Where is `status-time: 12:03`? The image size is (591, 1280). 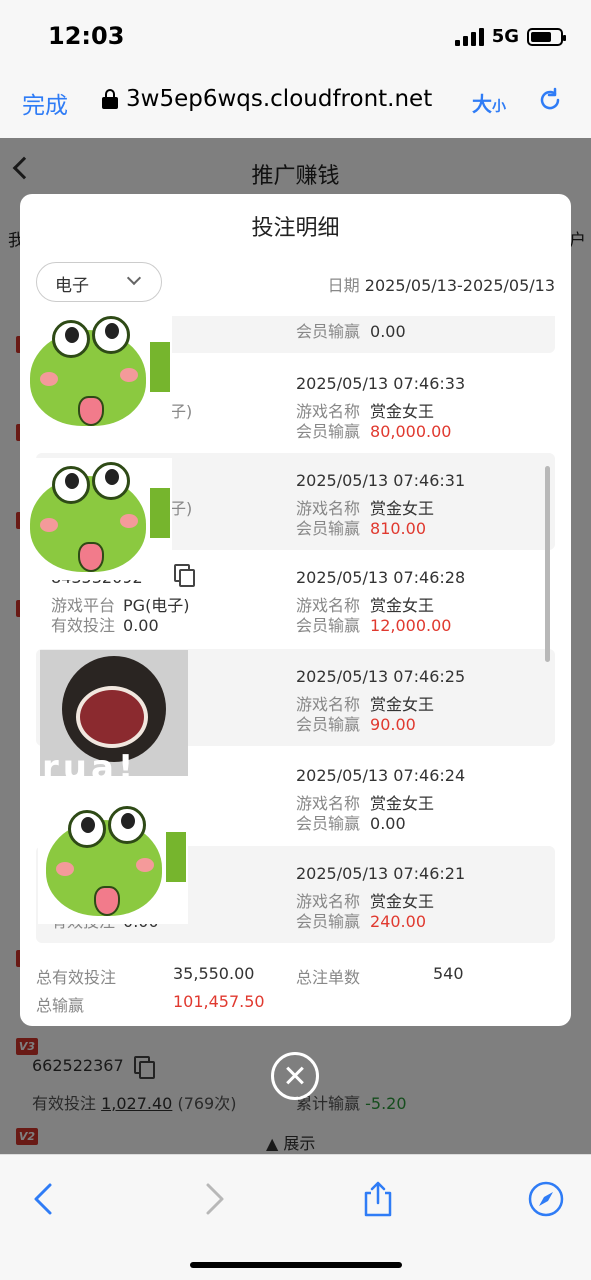 status-time: 12:03 is located at coordinates (86, 36).